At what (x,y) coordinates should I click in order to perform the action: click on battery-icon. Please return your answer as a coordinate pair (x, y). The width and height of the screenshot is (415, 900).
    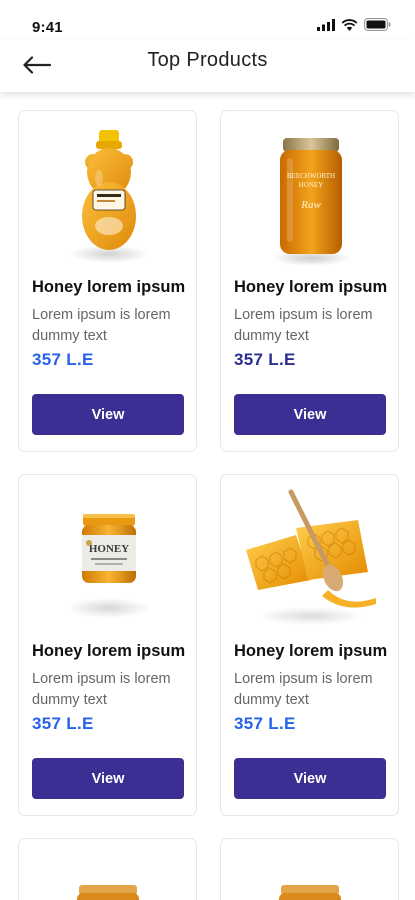
    Looking at the image, I should click on (377, 24).